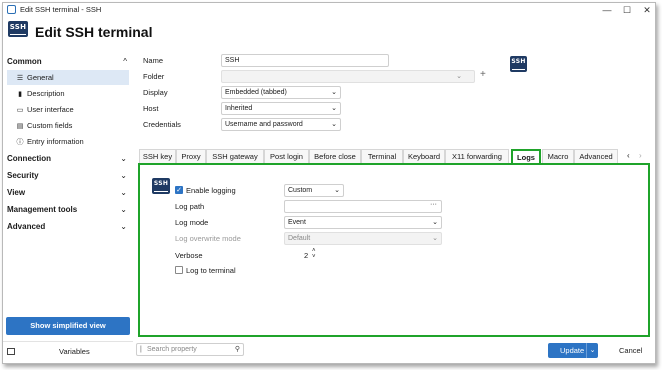  I want to click on sidebar-section-label: Management tools, so click(42, 209).